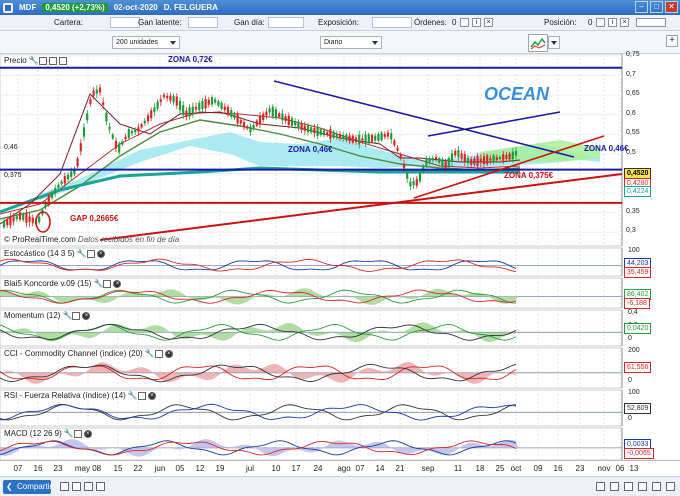 The image size is (680, 496). Describe the element at coordinates (15, 60) in the screenshot. I see `price-panel-title: Precio` at that location.